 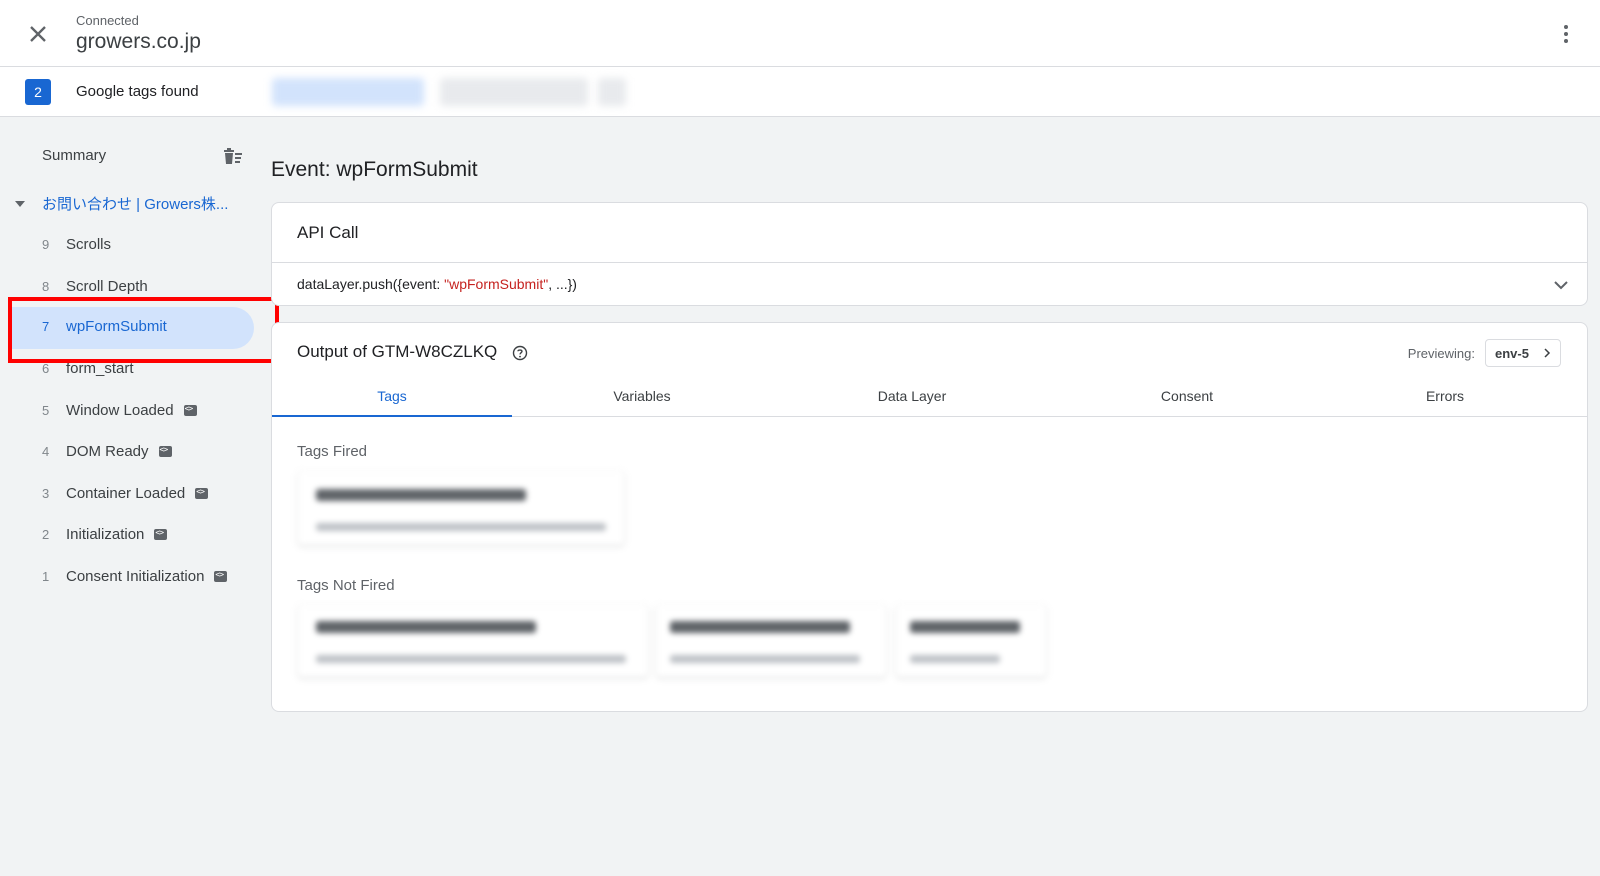 What do you see at coordinates (46, 534) in the screenshot?
I see `event-number: 2` at bounding box center [46, 534].